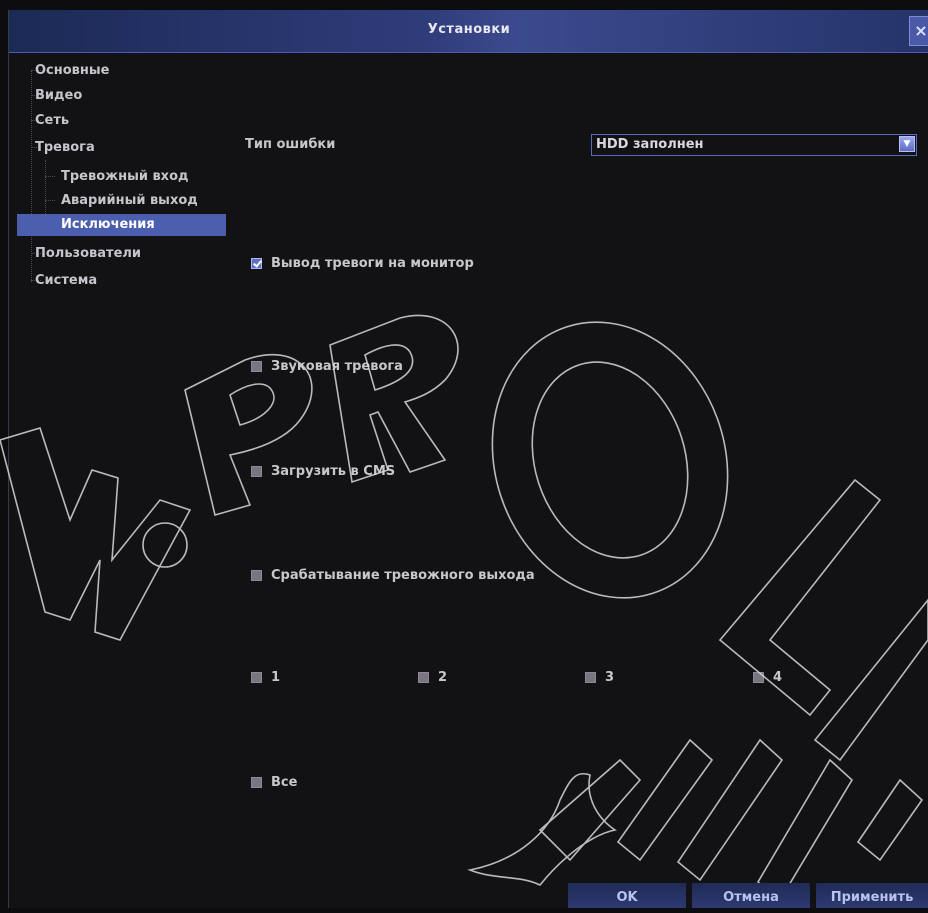 This screenshot has height=913, width=928. I want to click on title-bar: Установки ×, so click(468, 31).